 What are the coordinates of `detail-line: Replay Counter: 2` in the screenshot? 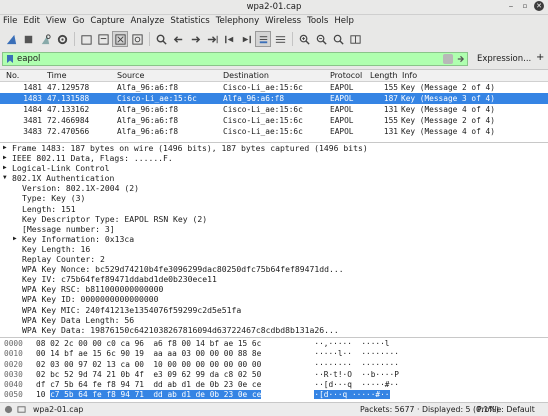 It's located at (274, 259).